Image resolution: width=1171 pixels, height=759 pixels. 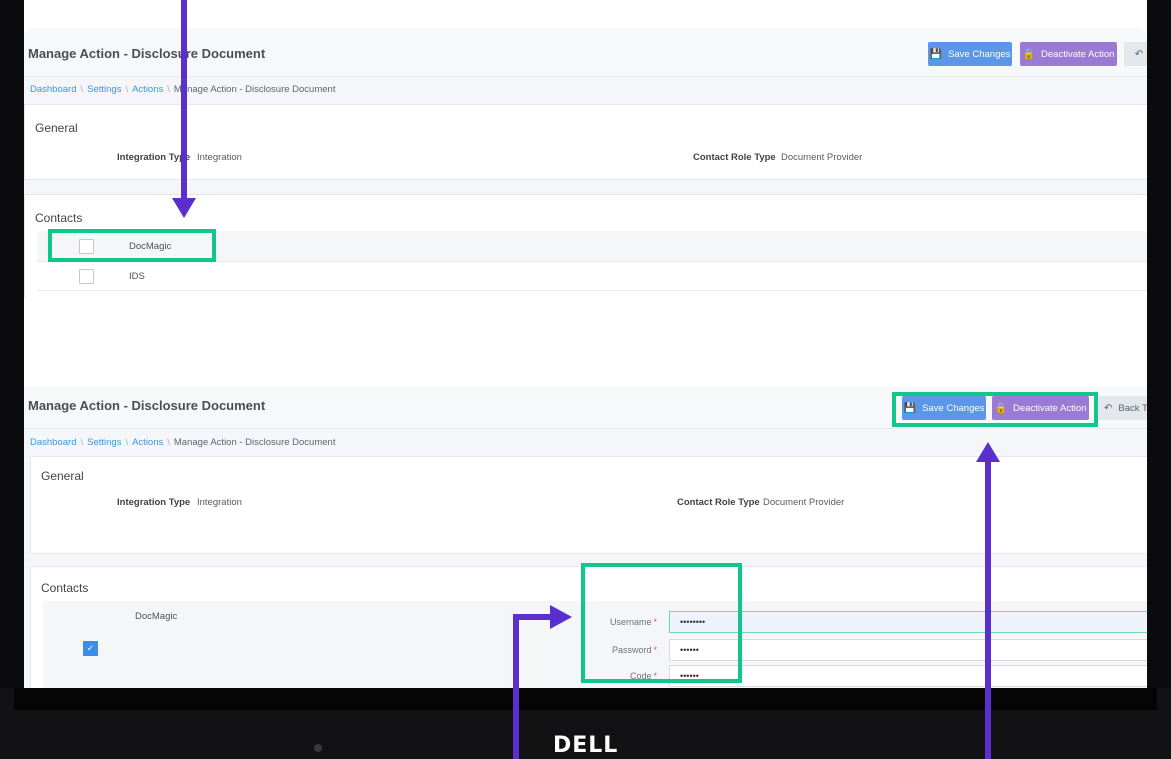 What do you see at coordinates (1078, 54) in the screenshot?
I see `deactivate-action-label: Deactivate Action` at bounding box center [1078, 54].